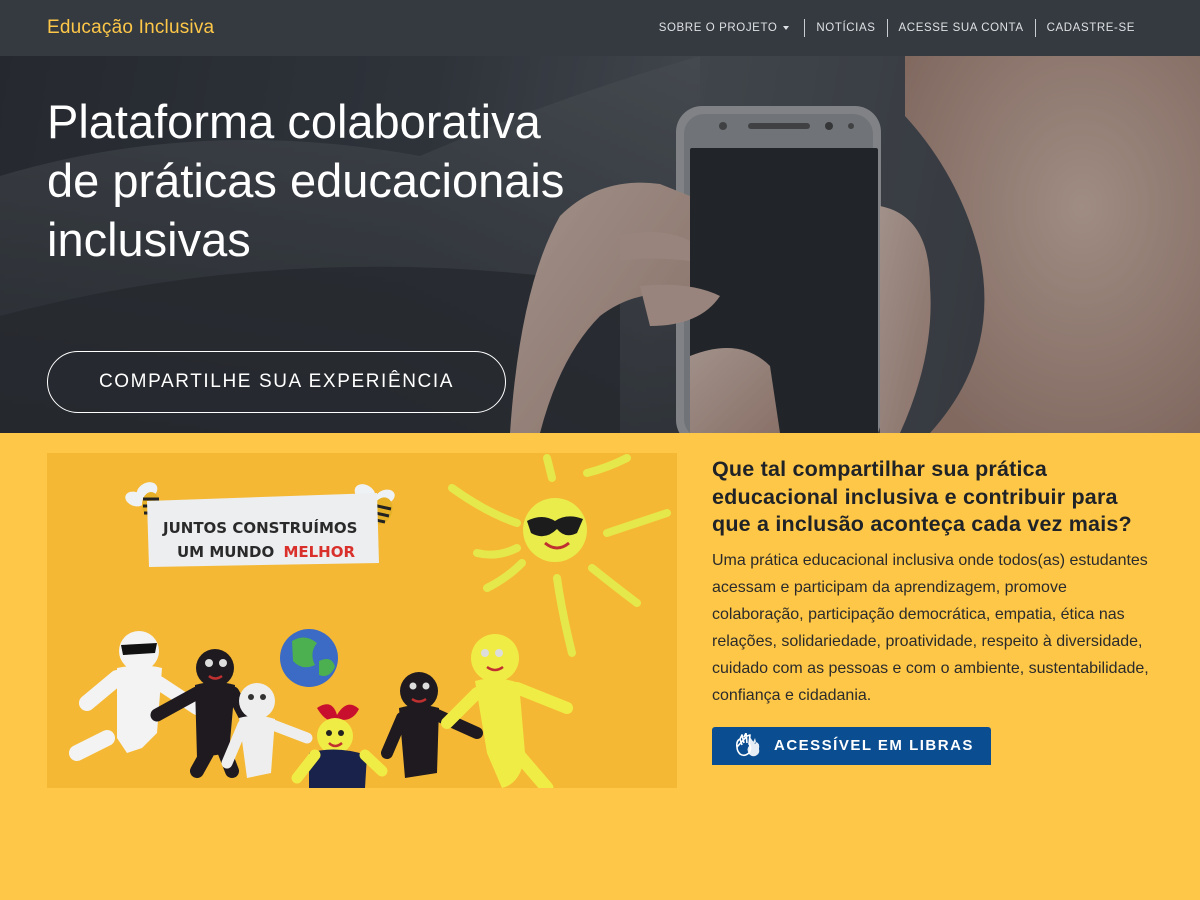 This screenshot has width=1200, height=900. I want to click on brand-link: Educação Inclusiva, so click(130, 28).